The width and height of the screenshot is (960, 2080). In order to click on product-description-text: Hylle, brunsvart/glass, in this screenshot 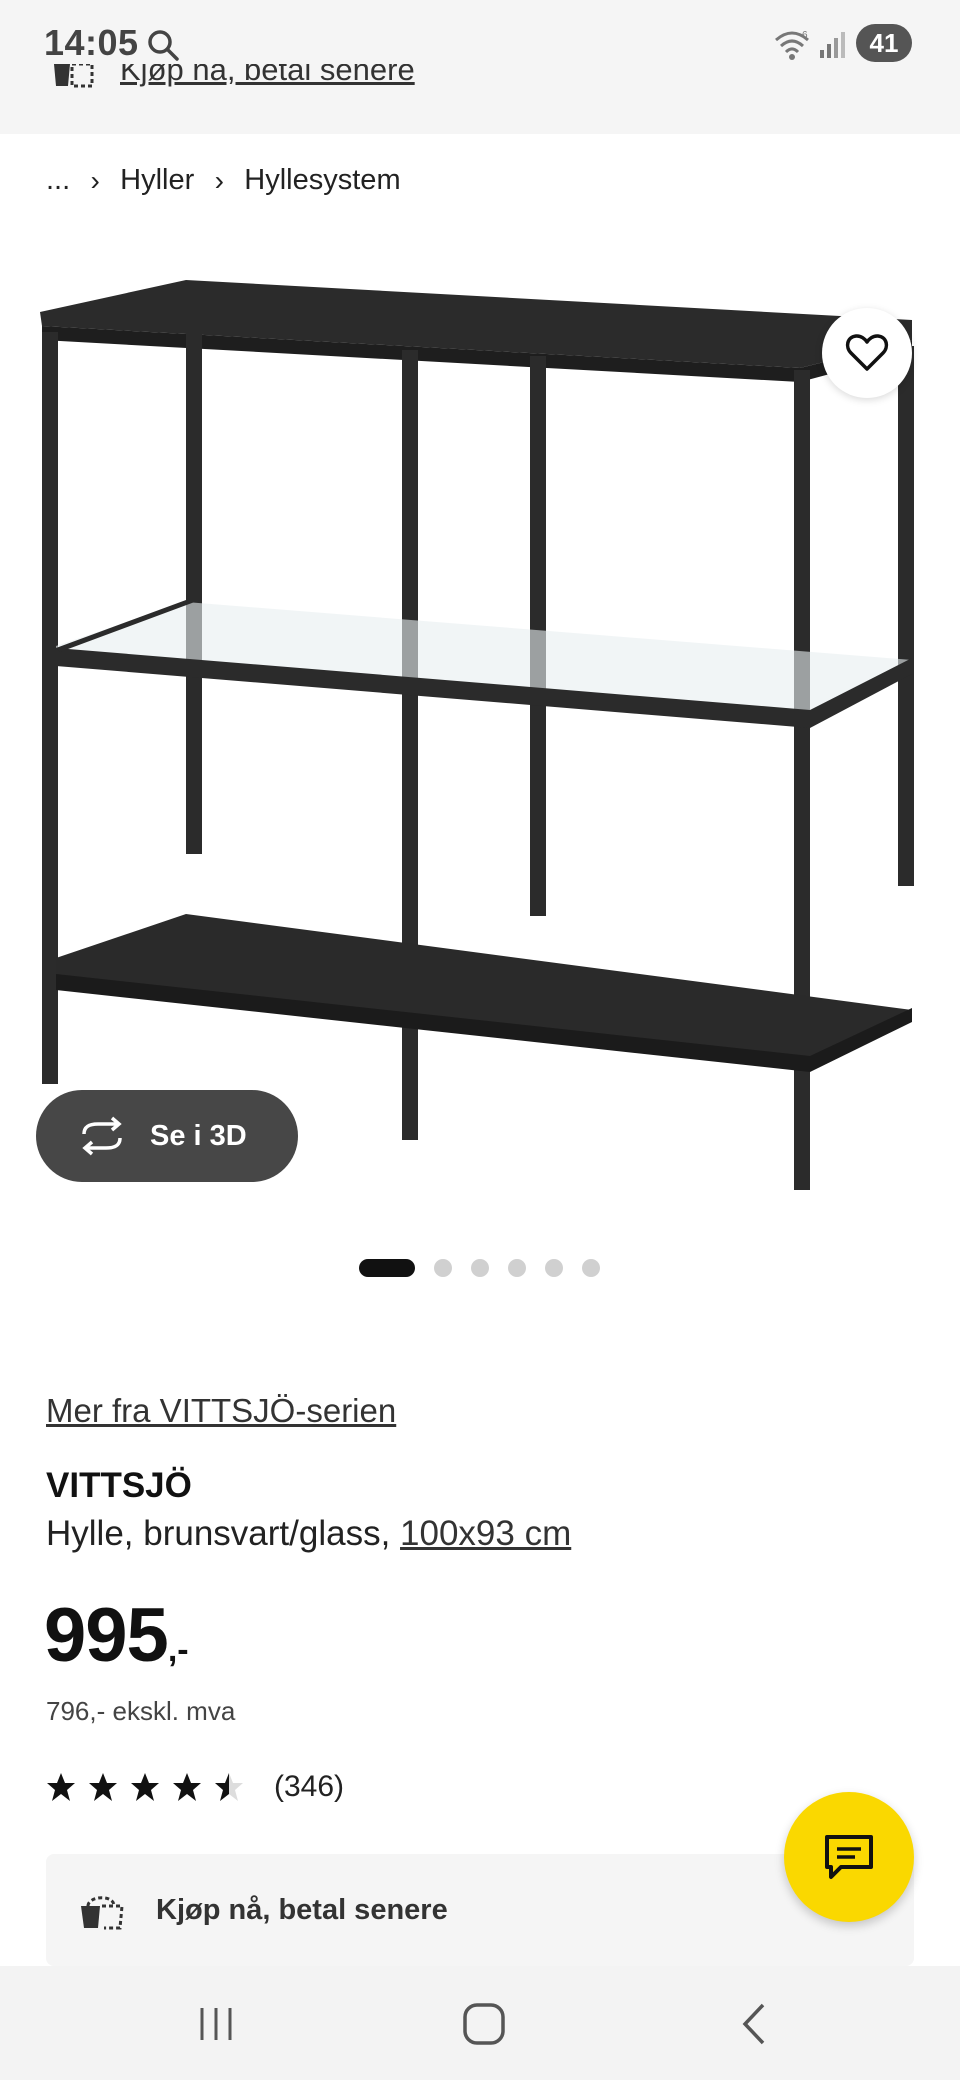, I will do `click(223, 1533)`.